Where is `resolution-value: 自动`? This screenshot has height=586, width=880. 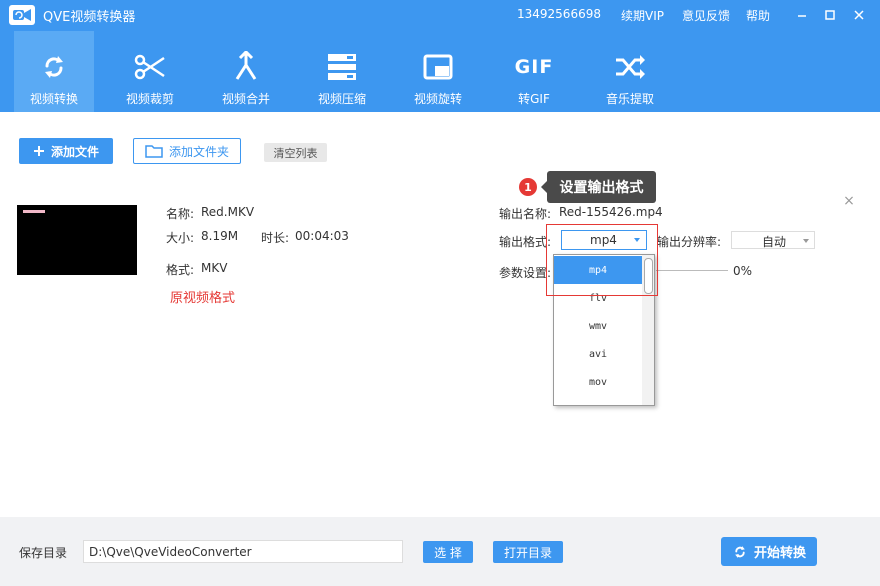
resolution-value: 自动 is located at coordinates (774, 242).